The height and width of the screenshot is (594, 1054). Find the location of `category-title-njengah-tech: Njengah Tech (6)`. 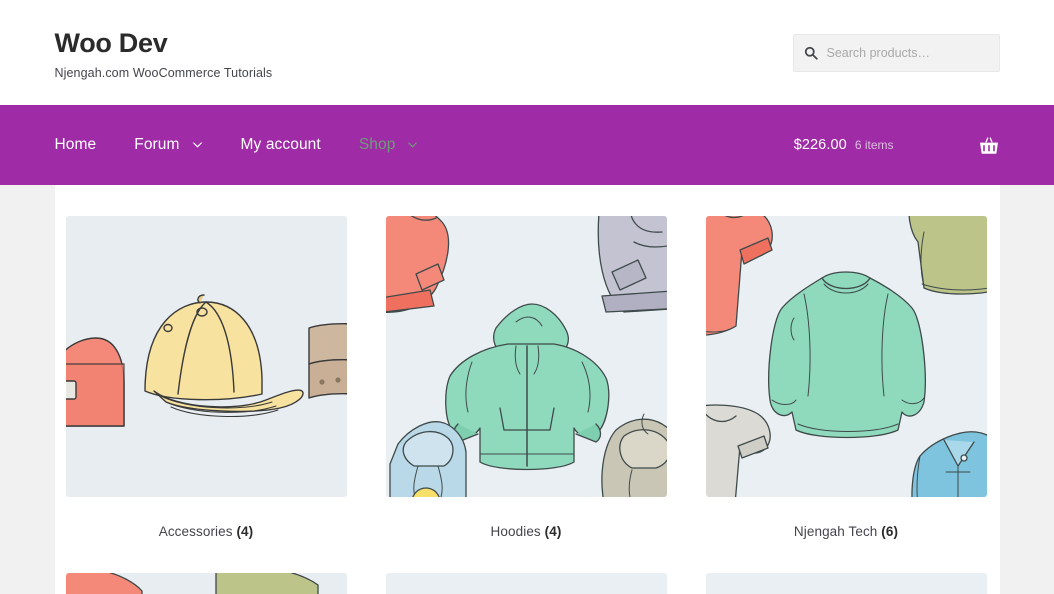

category-title-njengah-tech: Njengah Tech (6) is located at coordinates (846, 531).